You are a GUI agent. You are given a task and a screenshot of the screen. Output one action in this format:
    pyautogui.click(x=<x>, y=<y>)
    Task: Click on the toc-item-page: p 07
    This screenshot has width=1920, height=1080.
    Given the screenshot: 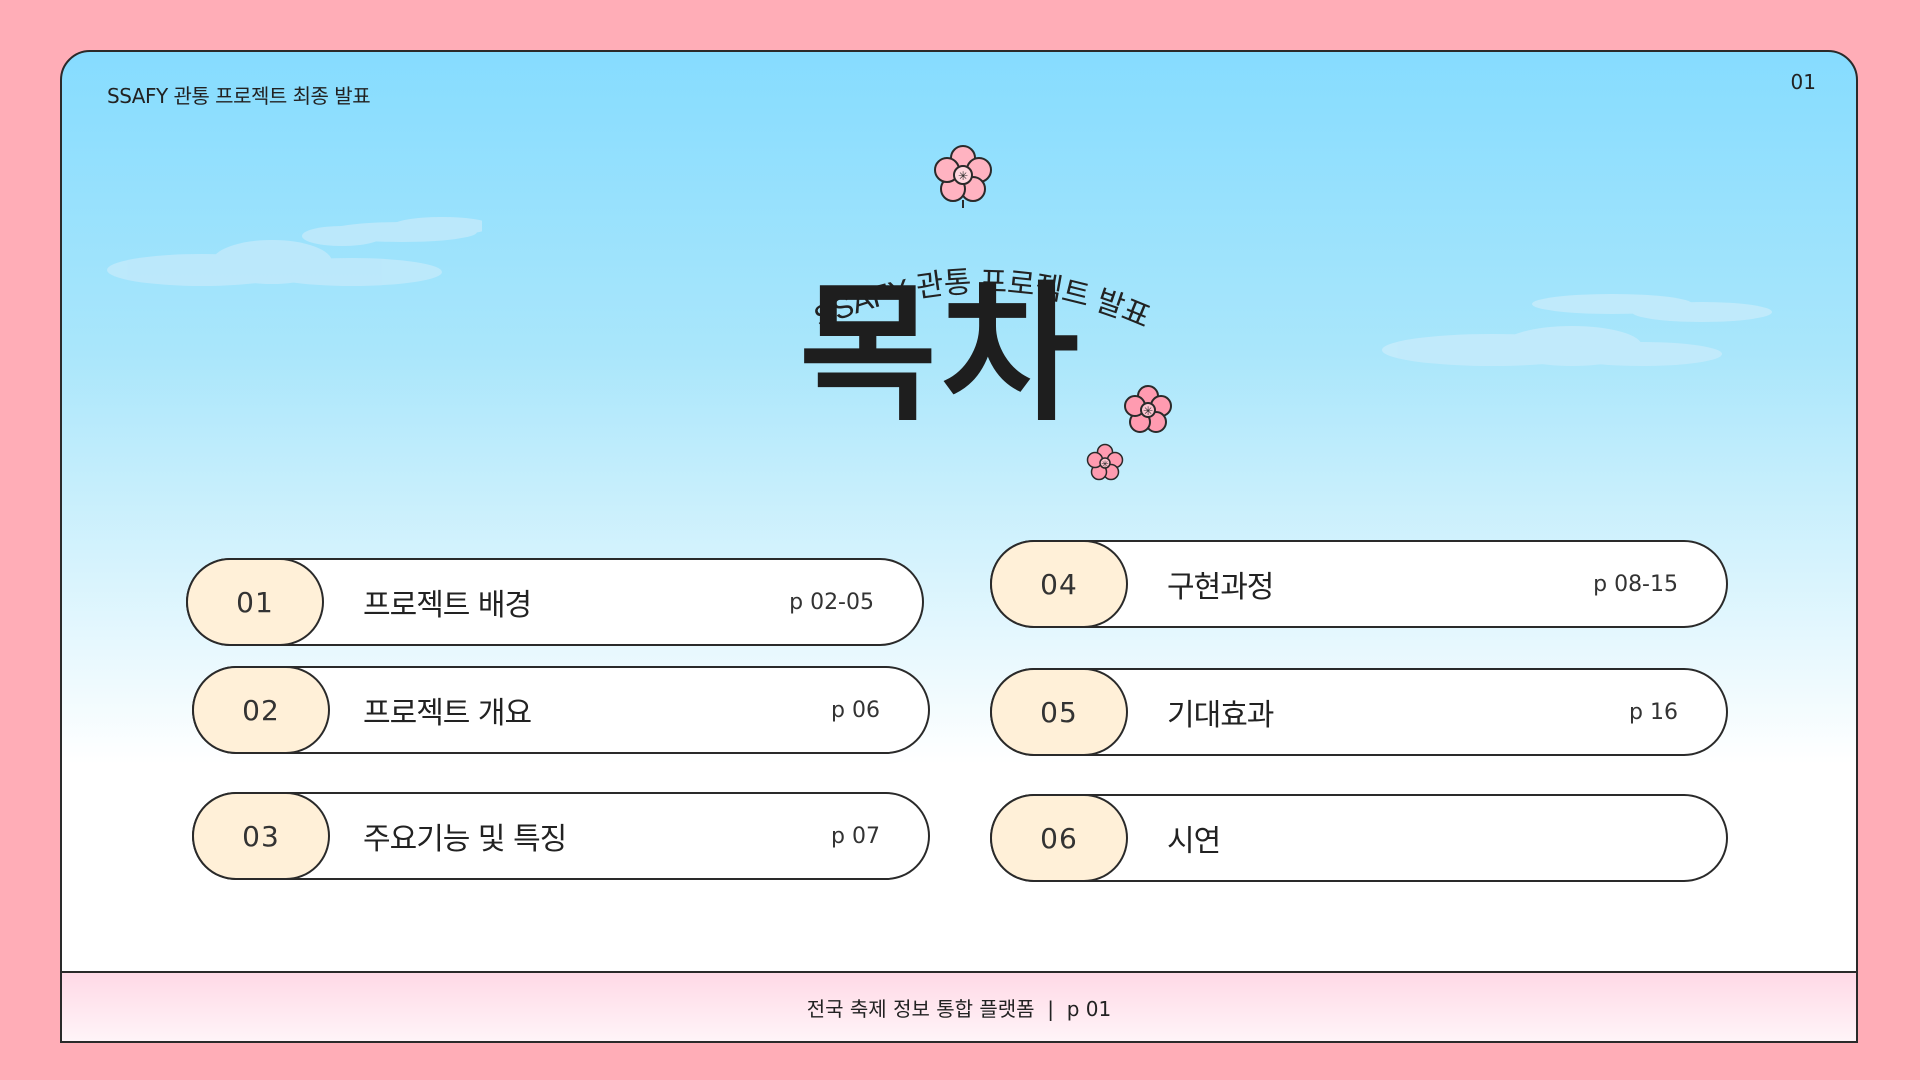 What is the action you would take?
    pyautogui.click(x=855, y=836)
    